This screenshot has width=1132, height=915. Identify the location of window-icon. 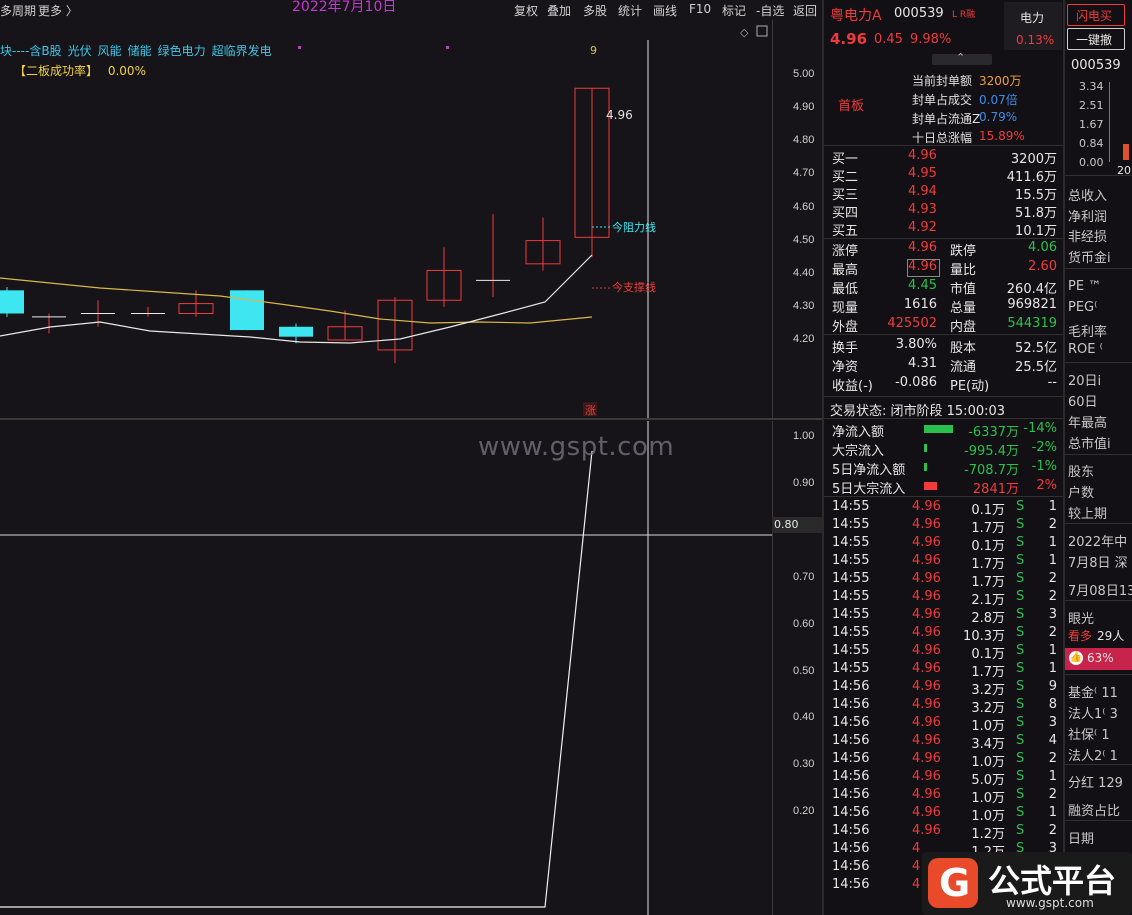
(762, 31).